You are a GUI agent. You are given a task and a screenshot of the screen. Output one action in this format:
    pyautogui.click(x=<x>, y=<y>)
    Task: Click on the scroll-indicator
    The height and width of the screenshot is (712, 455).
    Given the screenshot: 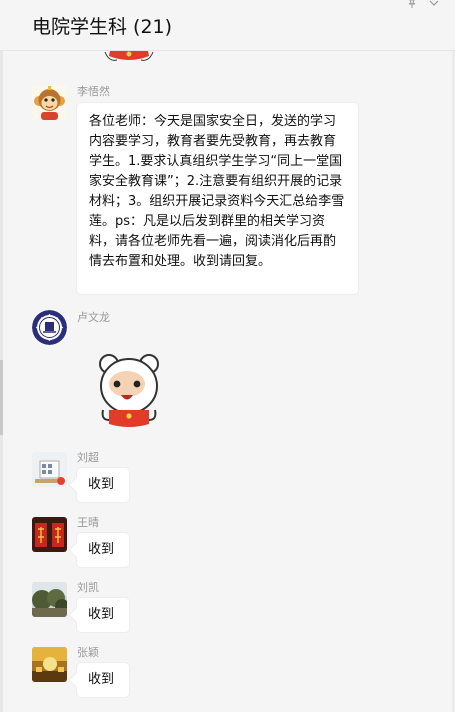 What is the action you would take?
    pyautogui.click(x=1, y=397)
    